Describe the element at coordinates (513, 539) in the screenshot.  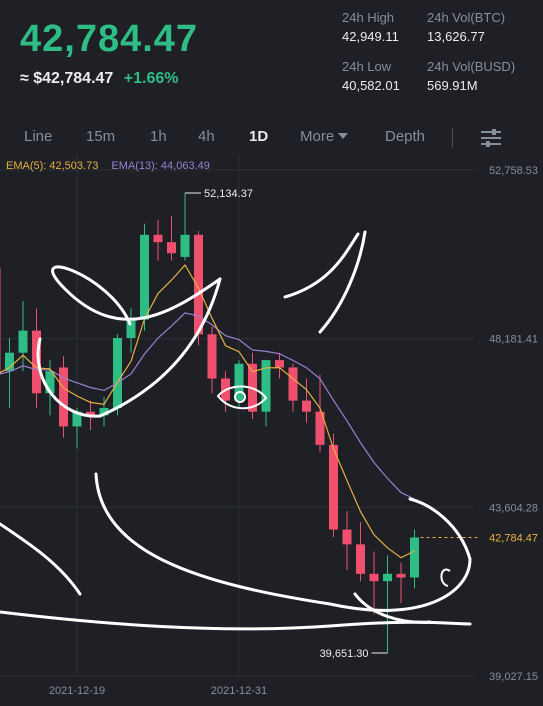
I see `current-price-label: 42,784.47` at that location.